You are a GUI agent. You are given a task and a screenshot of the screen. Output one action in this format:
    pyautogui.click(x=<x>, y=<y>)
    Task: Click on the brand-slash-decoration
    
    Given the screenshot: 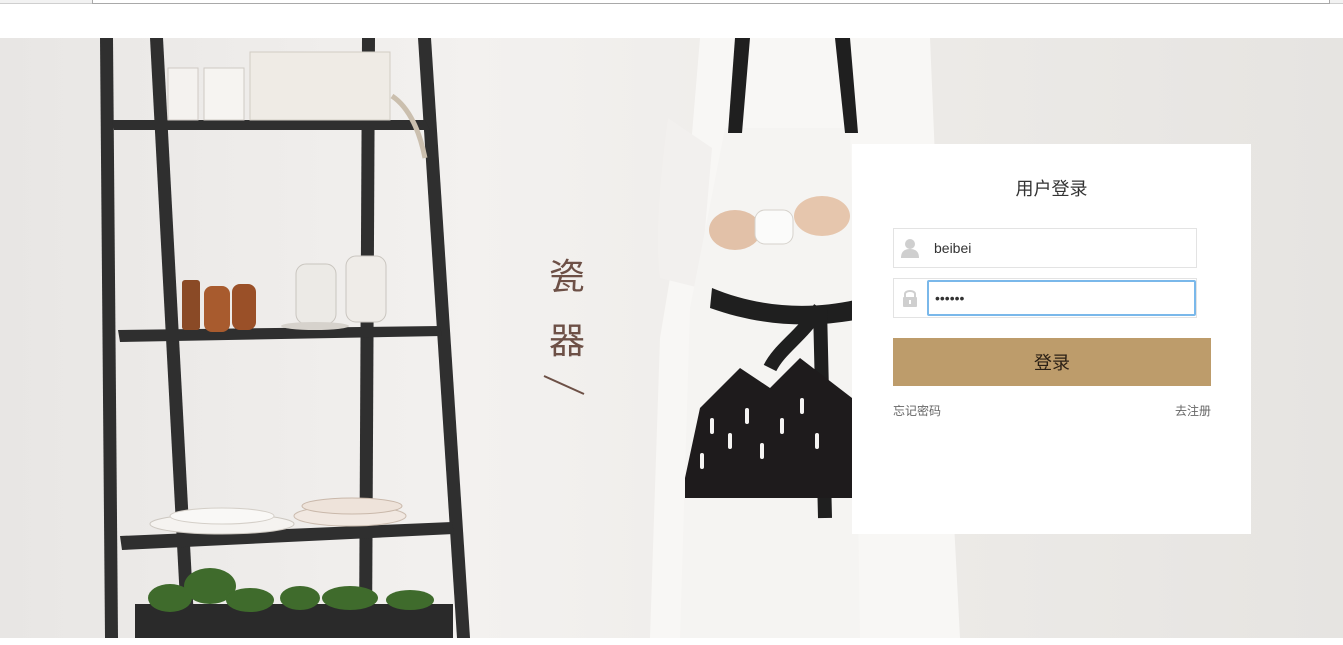 What is the action you would take?
    pyautogui.click(x=564, y=385)
    